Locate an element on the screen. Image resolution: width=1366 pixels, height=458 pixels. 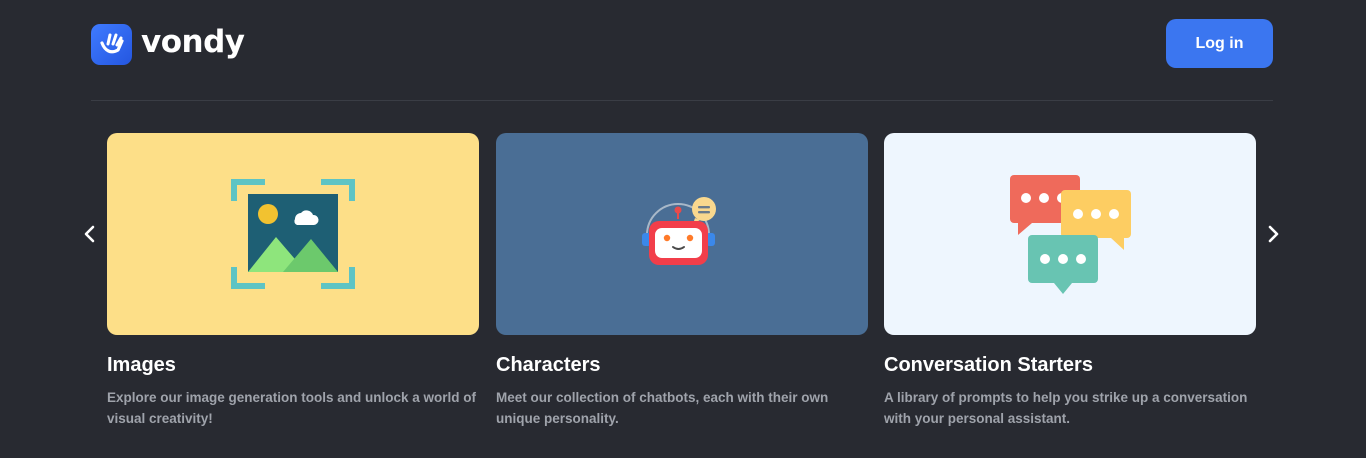
header-divider is located at coordinates (682, 100).